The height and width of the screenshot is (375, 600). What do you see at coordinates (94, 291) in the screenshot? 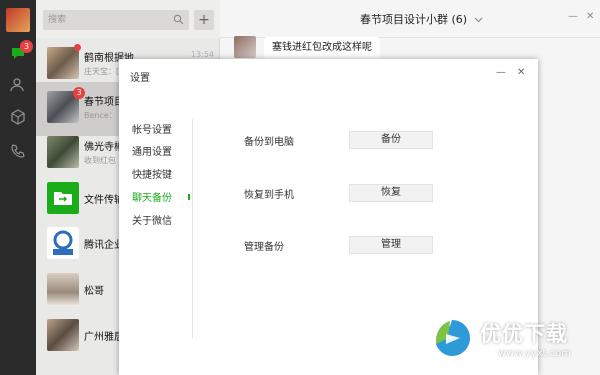
I see `chat-name: 松哥` at bounding box center [94, 291].